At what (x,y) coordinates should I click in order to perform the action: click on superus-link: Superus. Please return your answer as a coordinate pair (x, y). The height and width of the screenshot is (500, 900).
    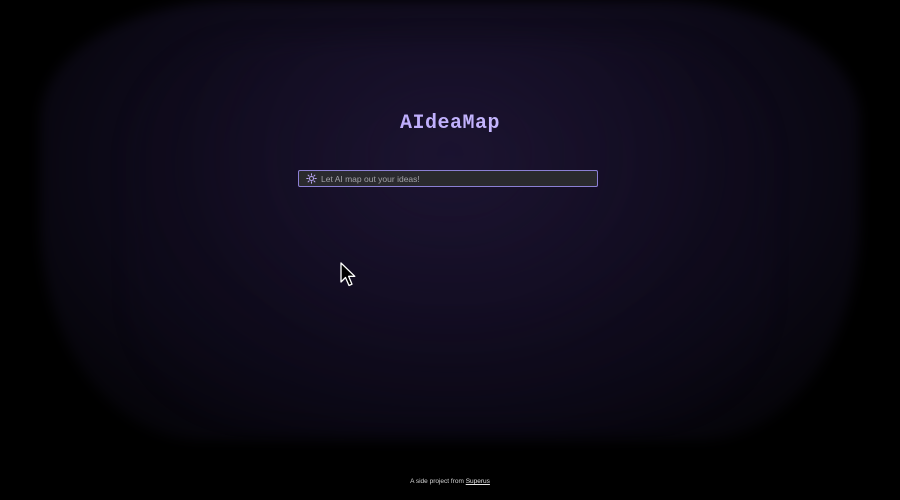
    Looking at the image, I should click on (478, 481).